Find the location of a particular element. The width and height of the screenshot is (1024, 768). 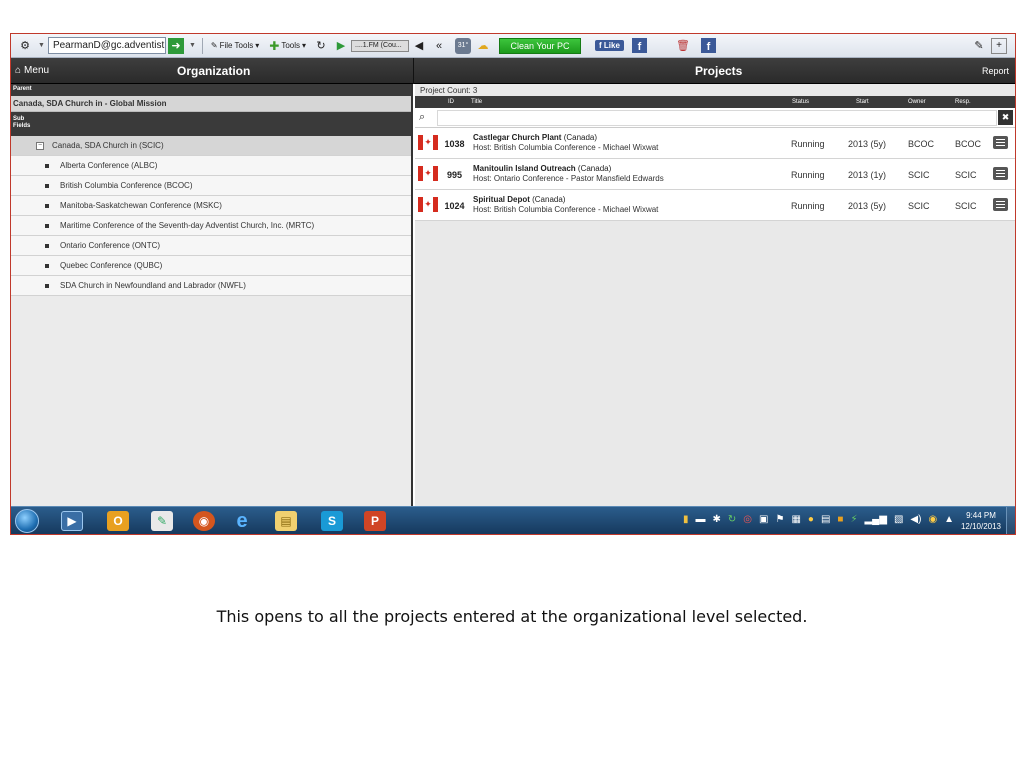

notification-icon: ▲ is located at coordinates (949, 519).